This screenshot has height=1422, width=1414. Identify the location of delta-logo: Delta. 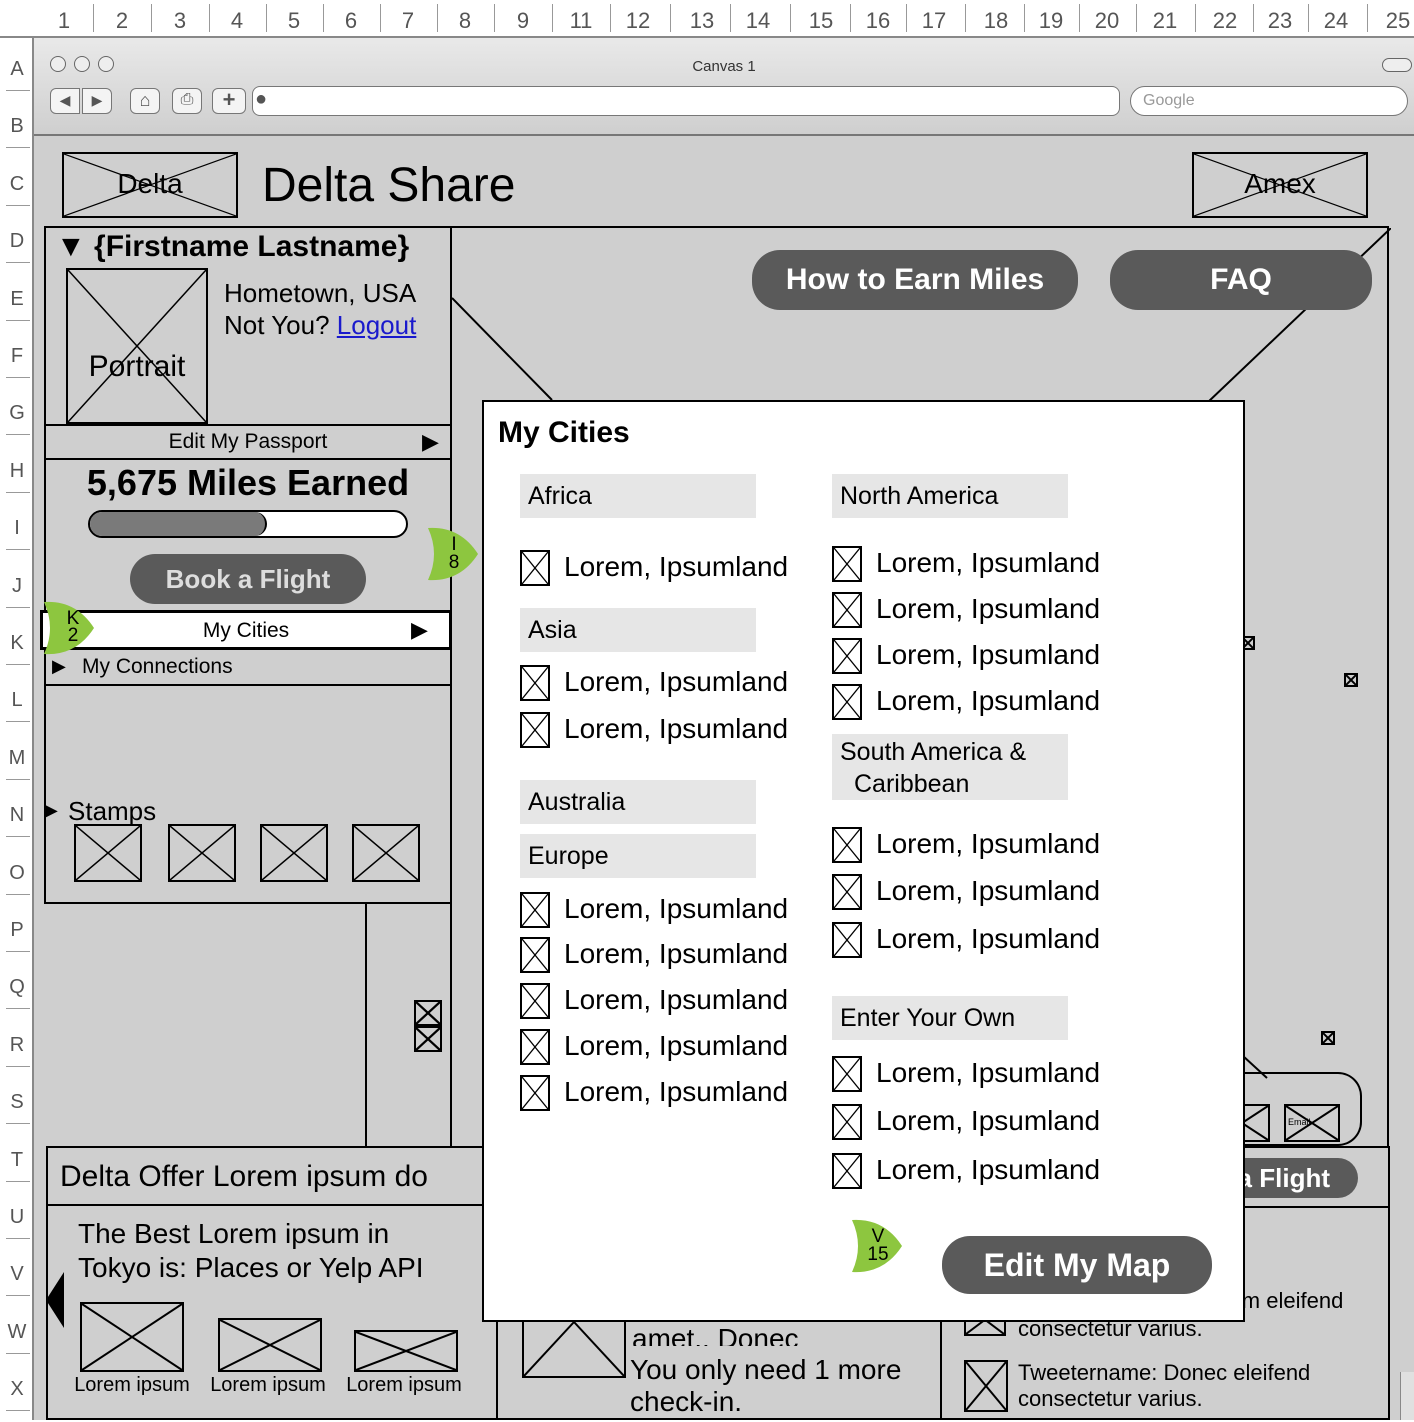
(150, 185).